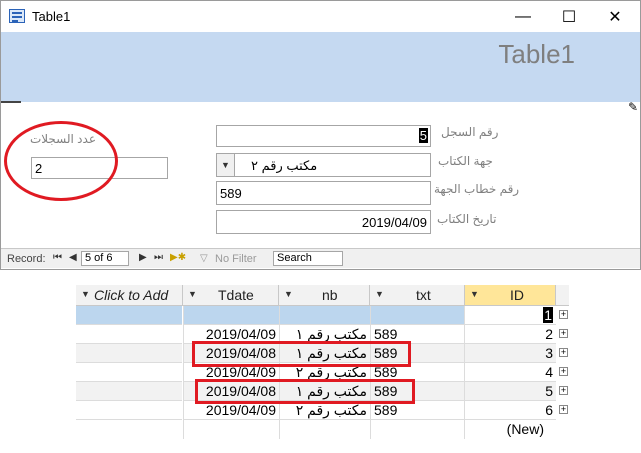 The image size is (641, 453). I want to click on record-number-field: 5, so click(323, 136).